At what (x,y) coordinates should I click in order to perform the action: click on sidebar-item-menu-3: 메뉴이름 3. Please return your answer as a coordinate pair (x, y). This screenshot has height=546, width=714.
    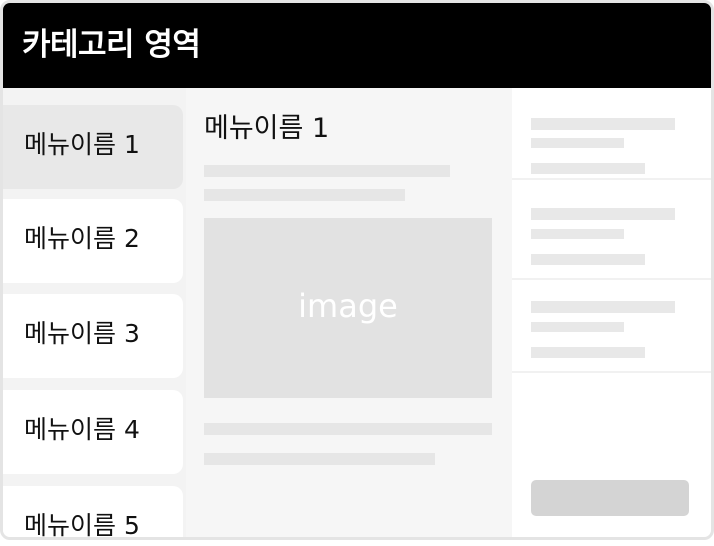
    Looking at the image, I should click on (93, 336).